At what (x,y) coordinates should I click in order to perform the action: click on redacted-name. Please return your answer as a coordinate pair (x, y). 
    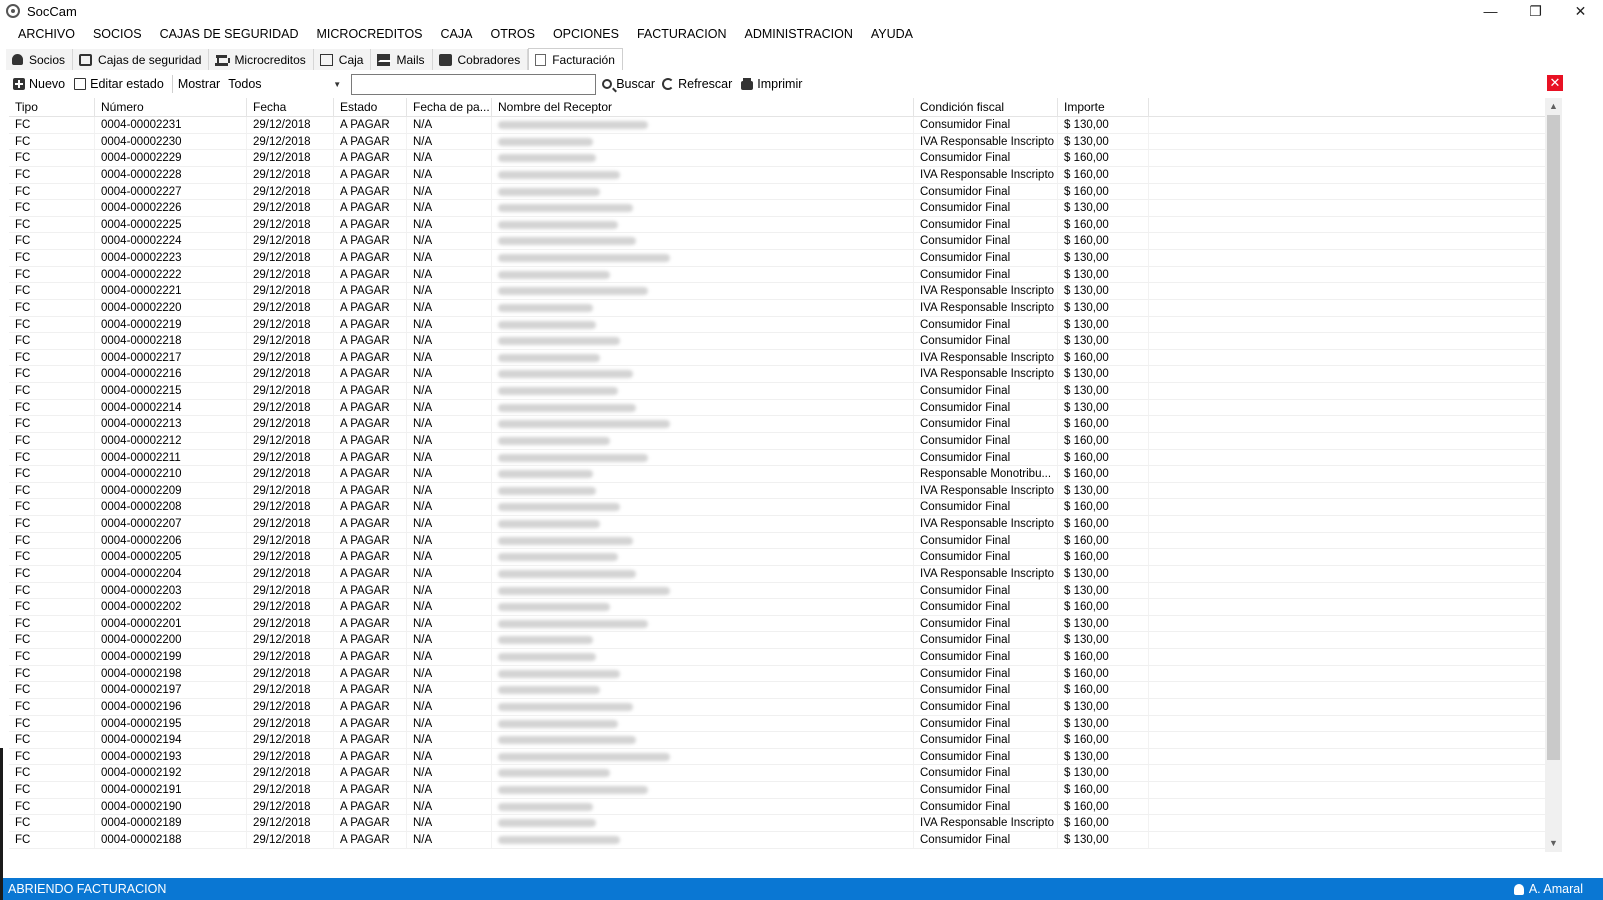
    Looking at the image, I should click on (554, 274).